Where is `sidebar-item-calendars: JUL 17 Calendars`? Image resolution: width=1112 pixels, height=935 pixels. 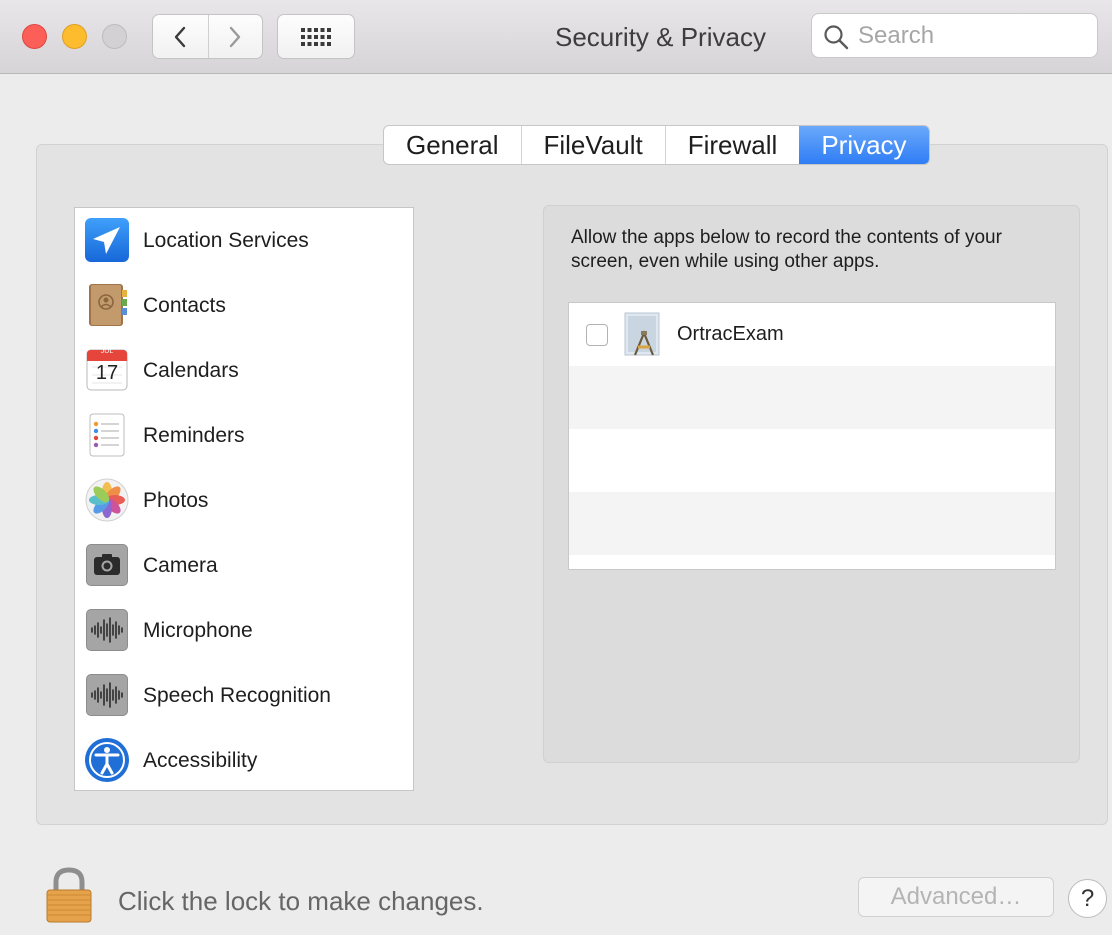 sidebar-item-calendars: JUL 17 Calendars is located at coordinates (244, 370).